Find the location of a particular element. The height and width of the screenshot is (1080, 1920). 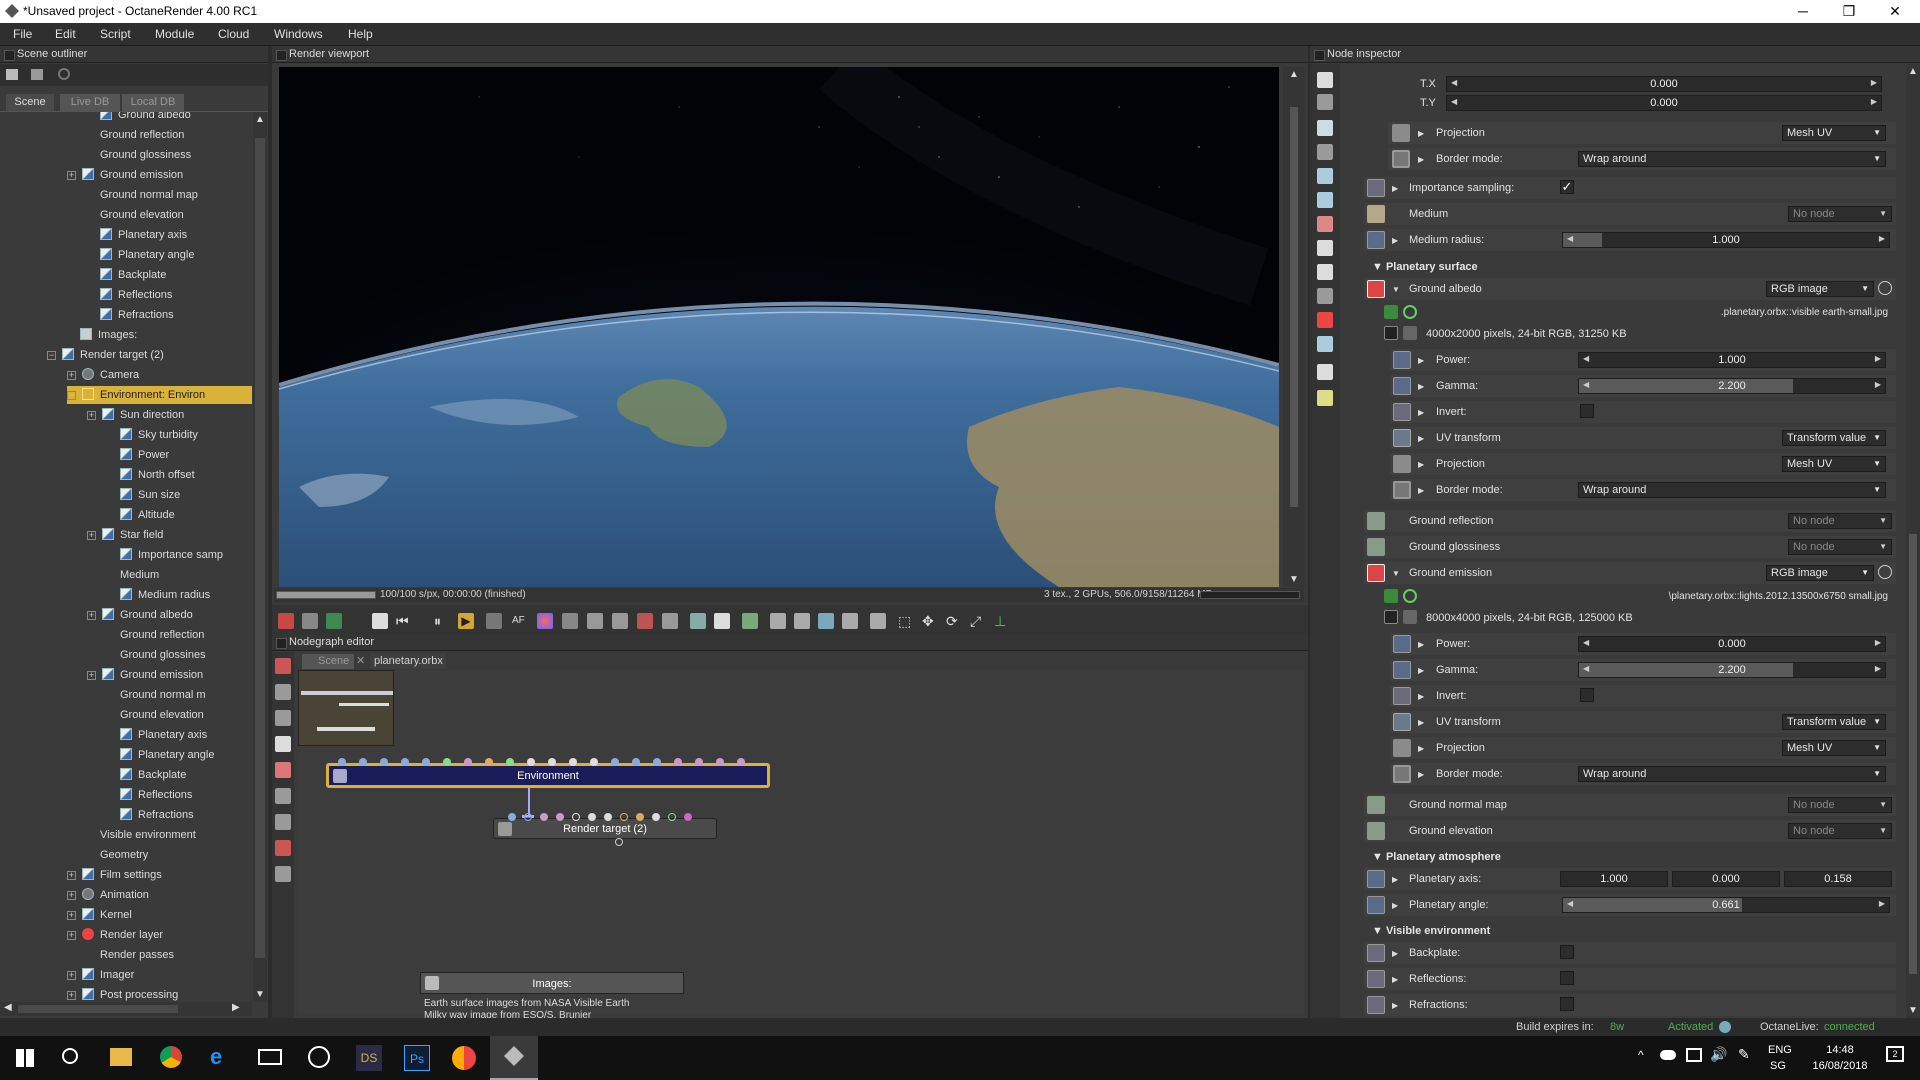

region-icon is located at coordinates (494, 621).